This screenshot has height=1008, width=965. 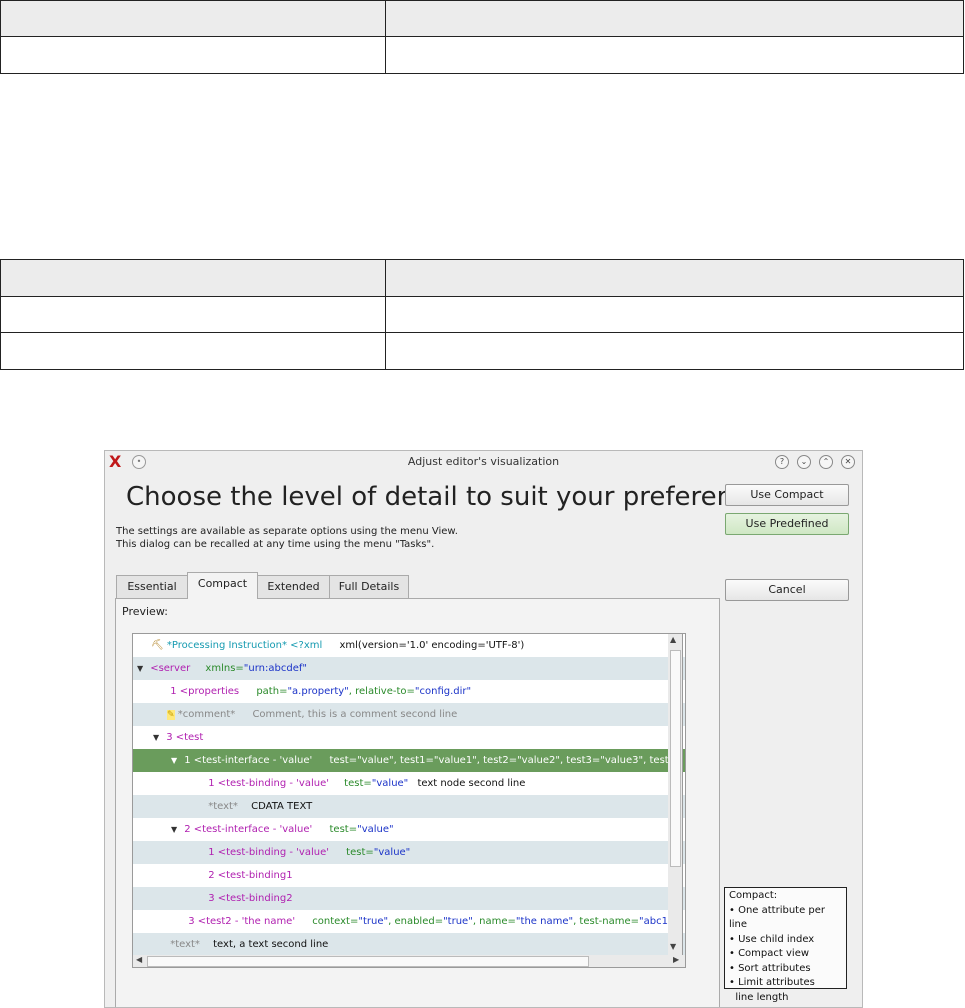 What do you see at coordinates (250, 875) in the screenshot?
I see `element-name: 2 <test-binding1` at bounding box center [250, 875].